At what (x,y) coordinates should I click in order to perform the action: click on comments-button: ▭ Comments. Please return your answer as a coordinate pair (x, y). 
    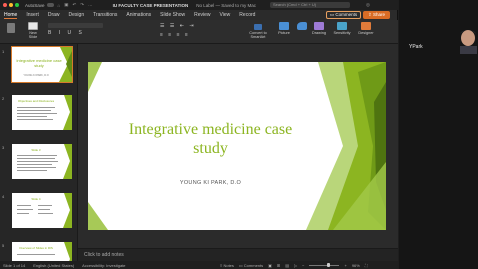
    Looking at the image, I should click on (343, 15).